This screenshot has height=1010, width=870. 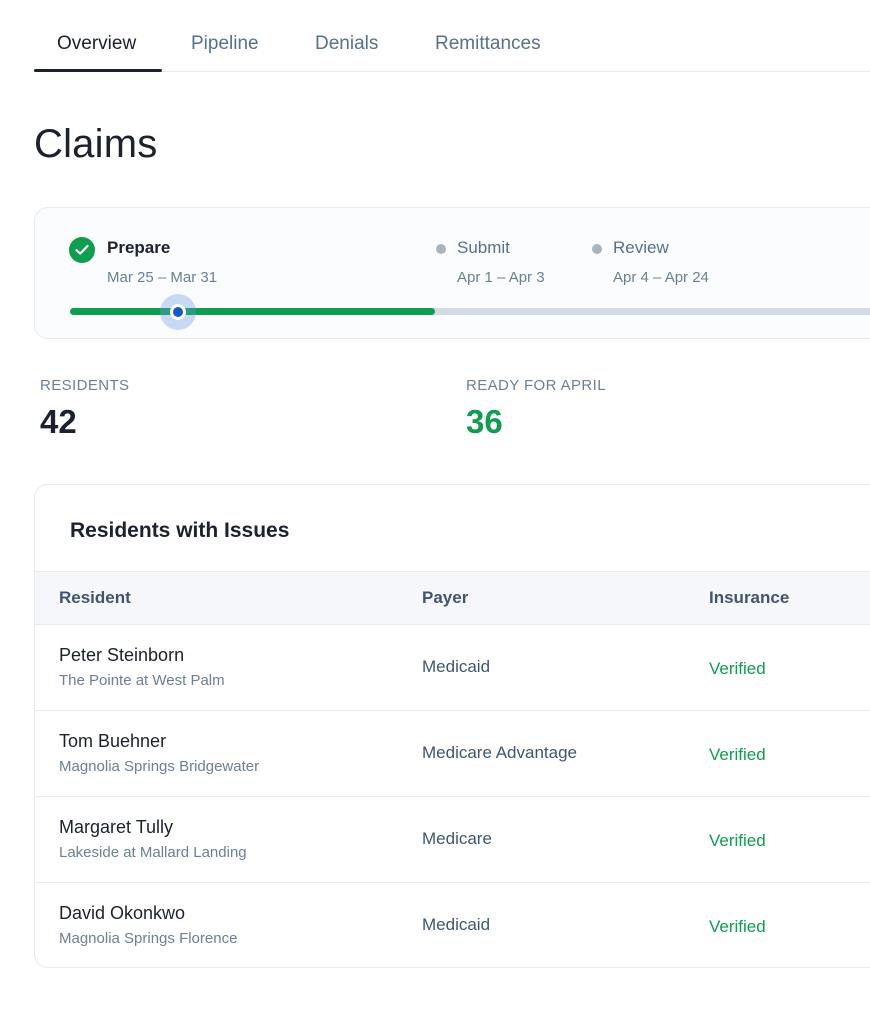 I want to click on tab-bar: Overview Pipeline Denials Remittances, so click(x=452, y=36).